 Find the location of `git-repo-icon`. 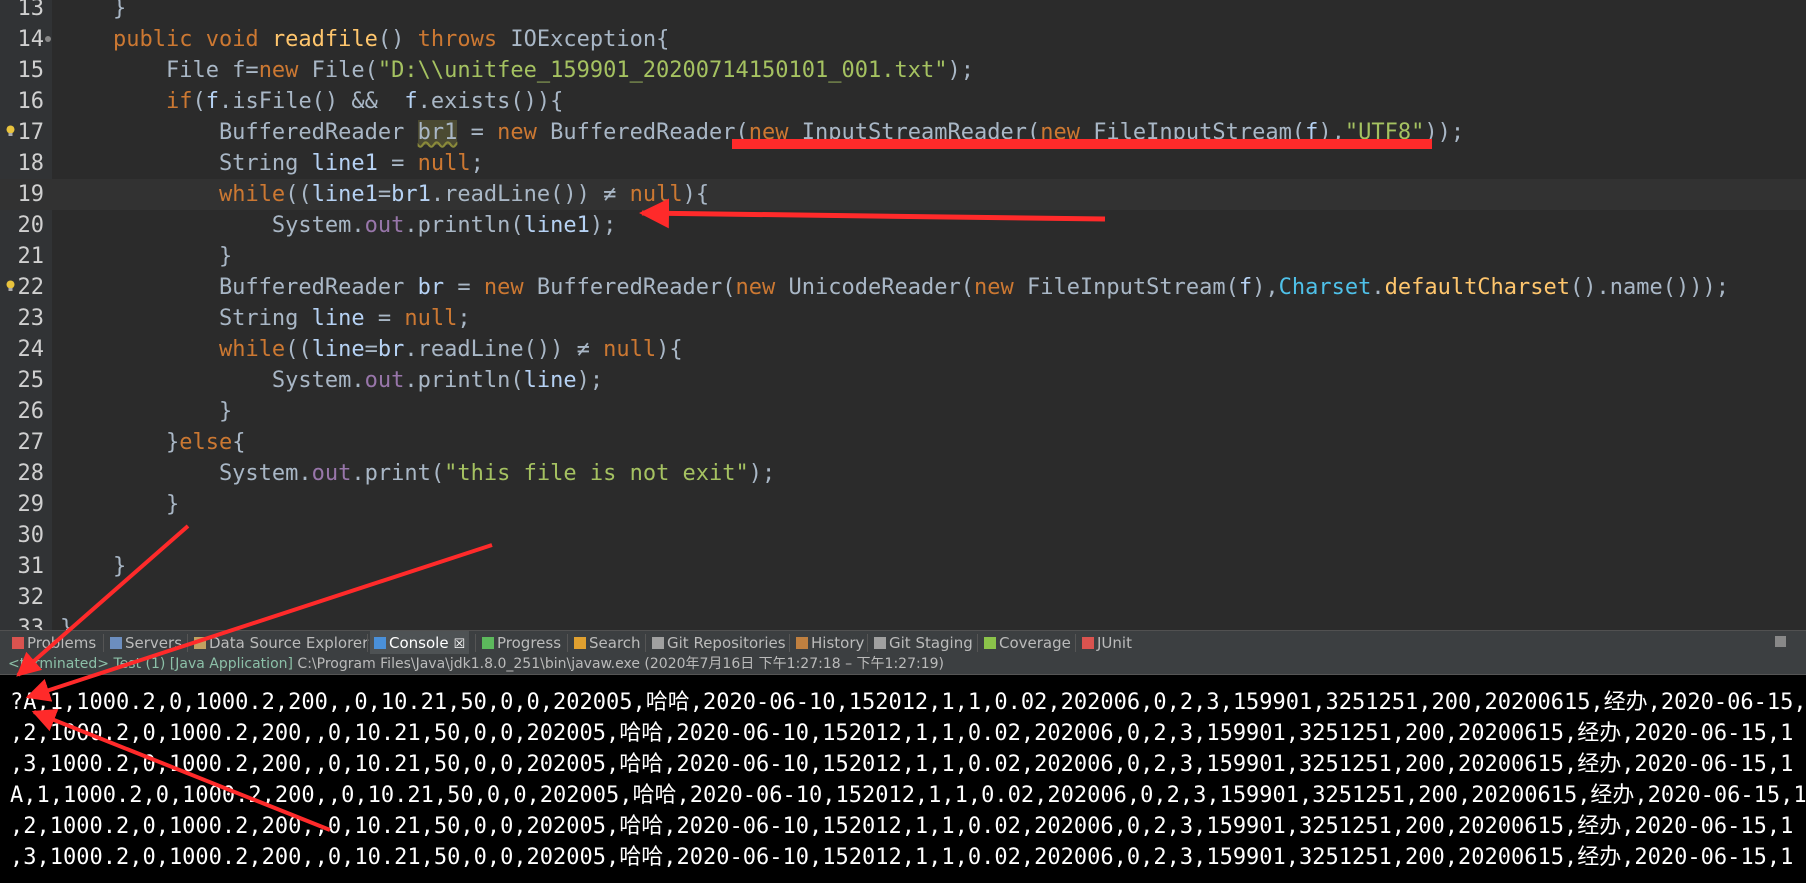

git-repo-icon is located at coordinates (658, 643).